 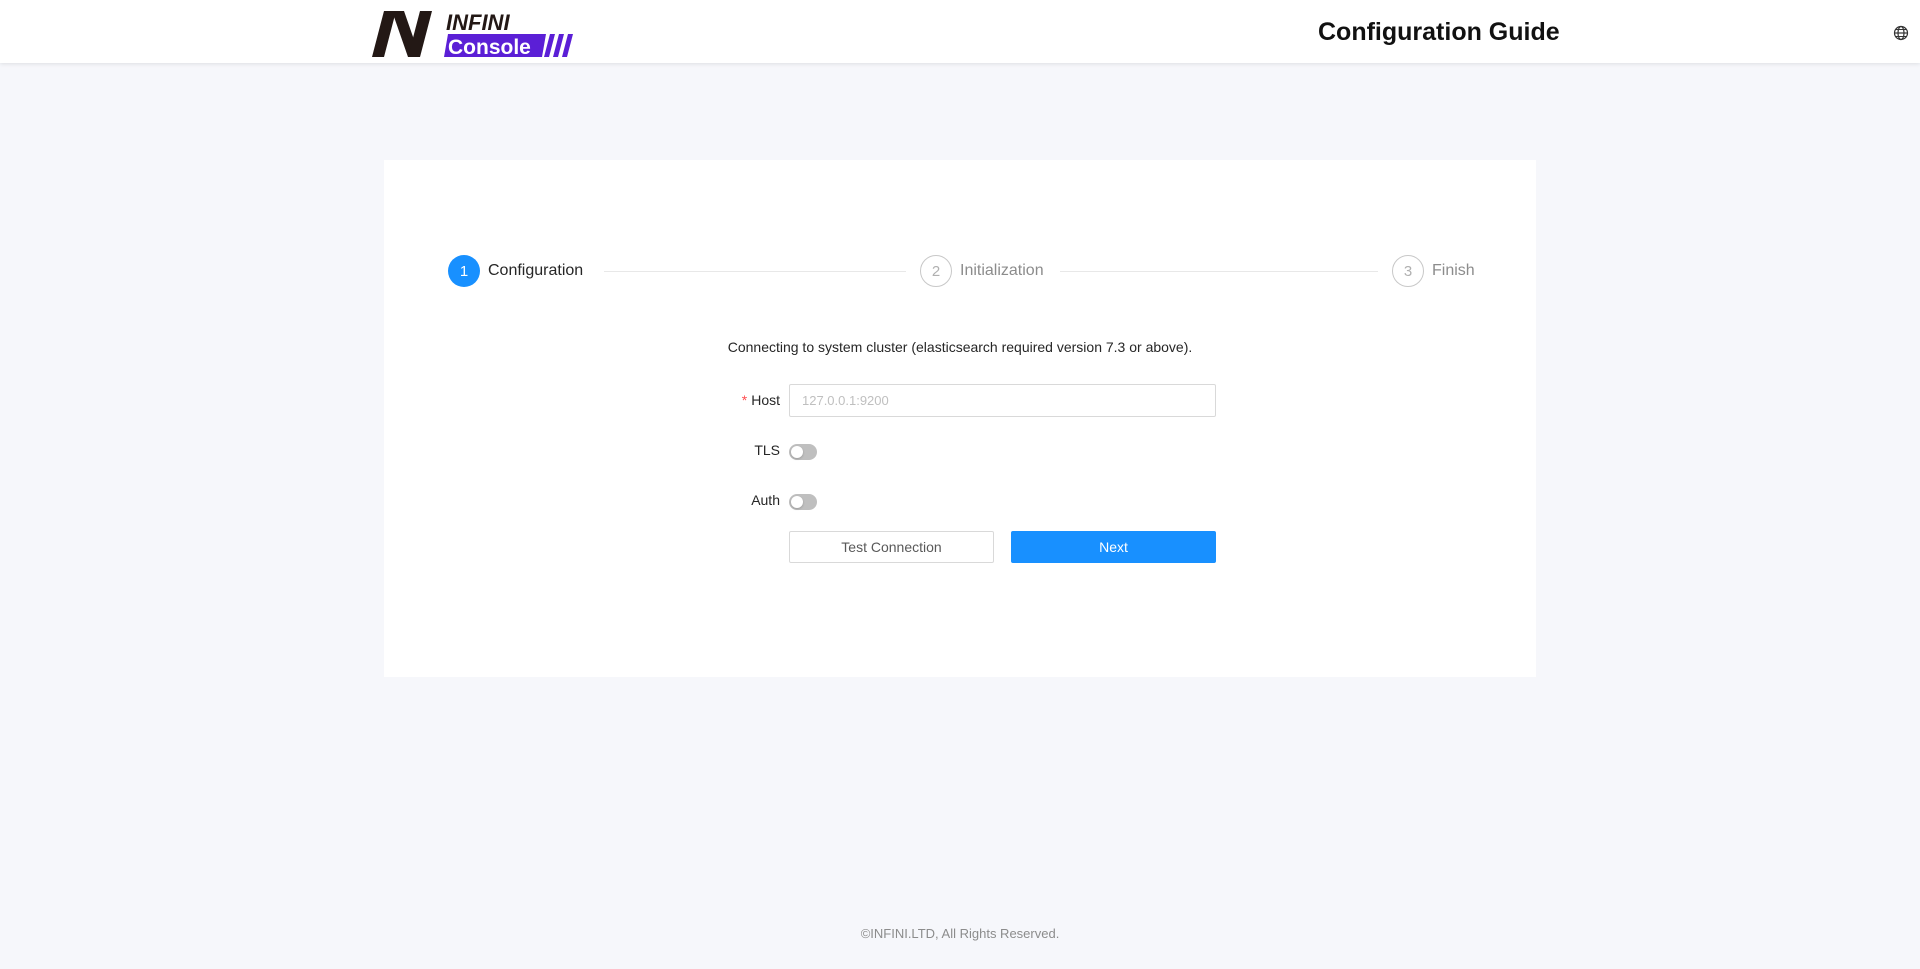 What do you see at coordinates (960, 933) in the screenshot?
I see `footer-copyright: ©INFINI.LTD, All Rights Reserved.` at bounding box center [960, 933].